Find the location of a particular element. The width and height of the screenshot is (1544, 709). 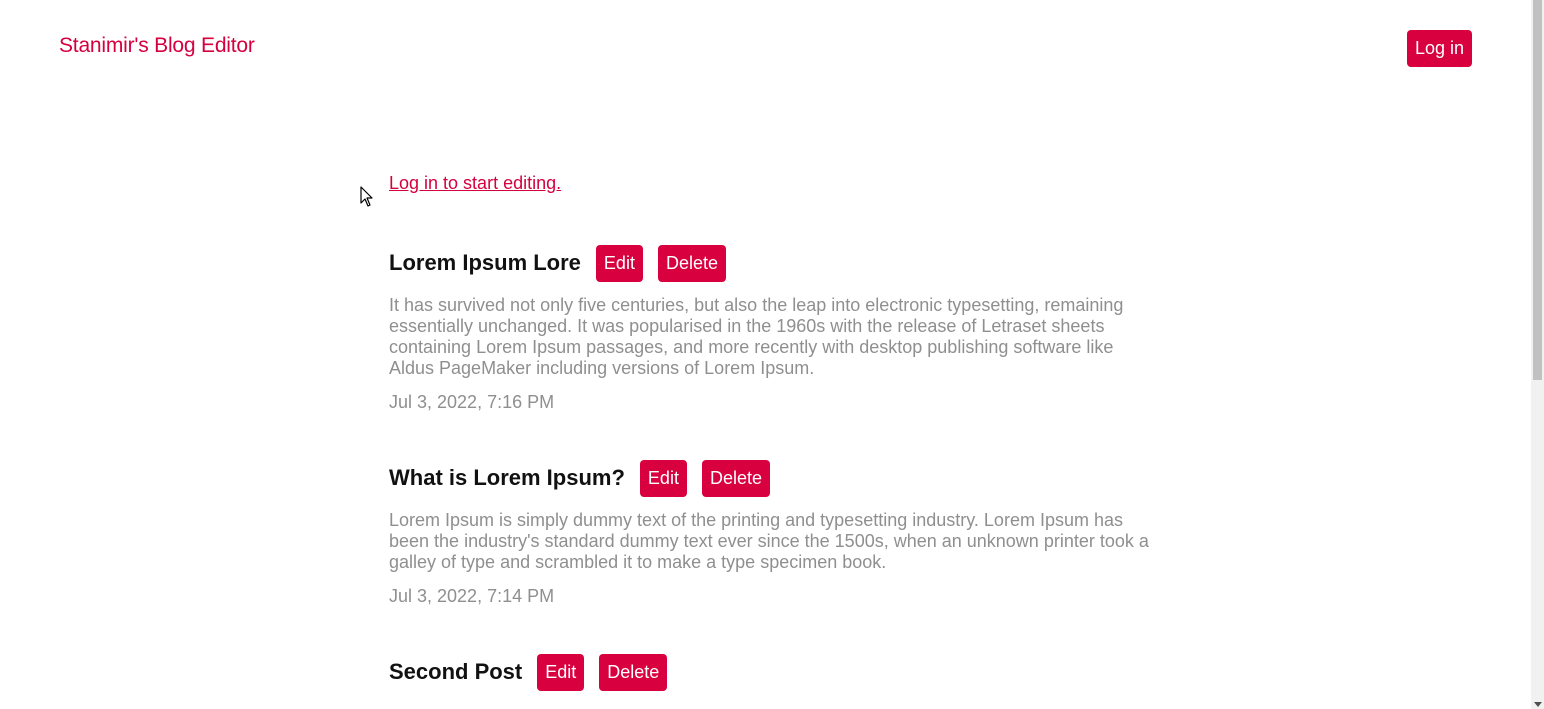

post-header: What is Lorem Ipsum? Edit Delete is located at coordinates (769, 478).